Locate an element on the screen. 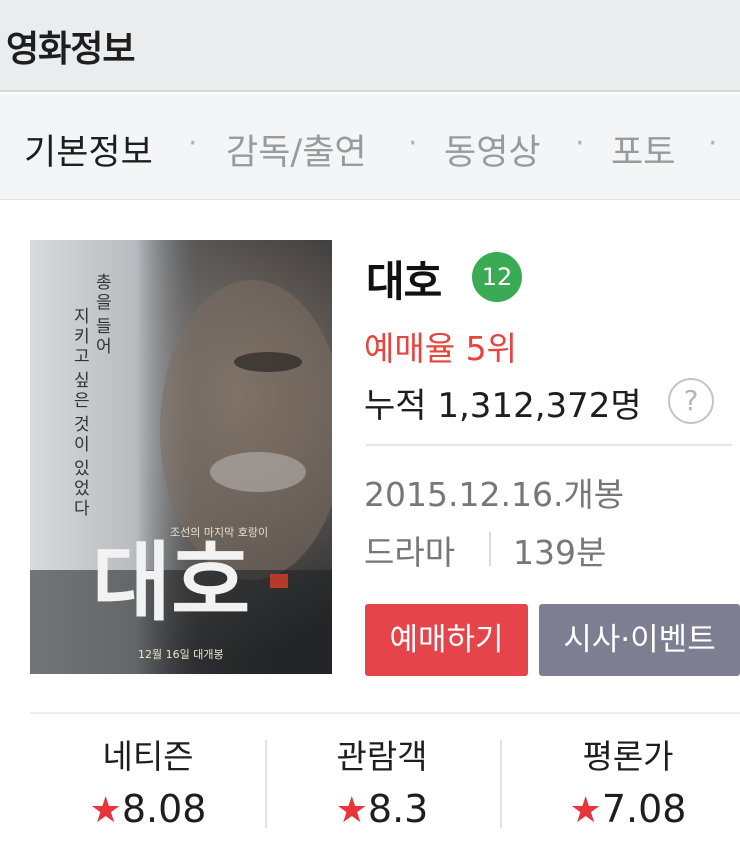 Image resolution: width=740 pixels, height=860 pixels. score-label: 네티즌 is located at coordinates (148, 756).